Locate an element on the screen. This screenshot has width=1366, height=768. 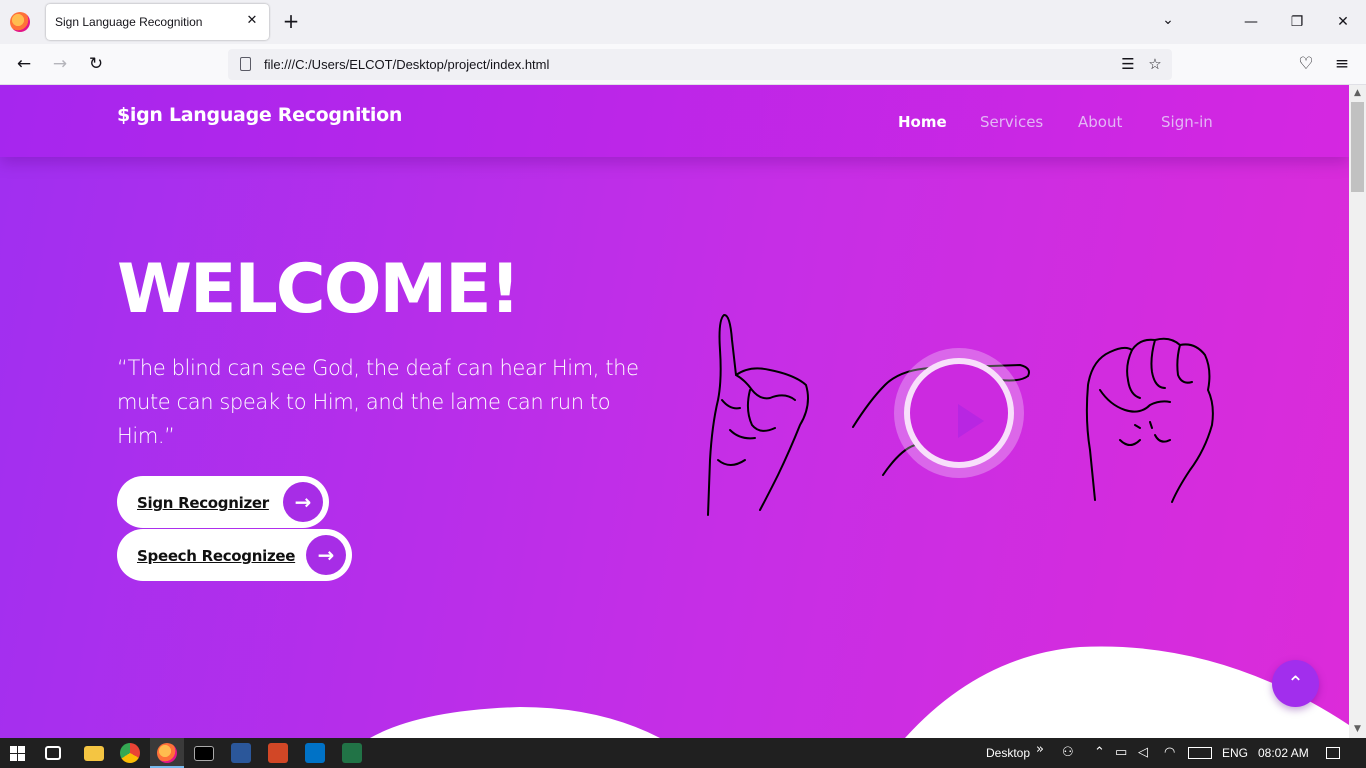
reload-icon: ↻ is located at coordinates (96, 64).